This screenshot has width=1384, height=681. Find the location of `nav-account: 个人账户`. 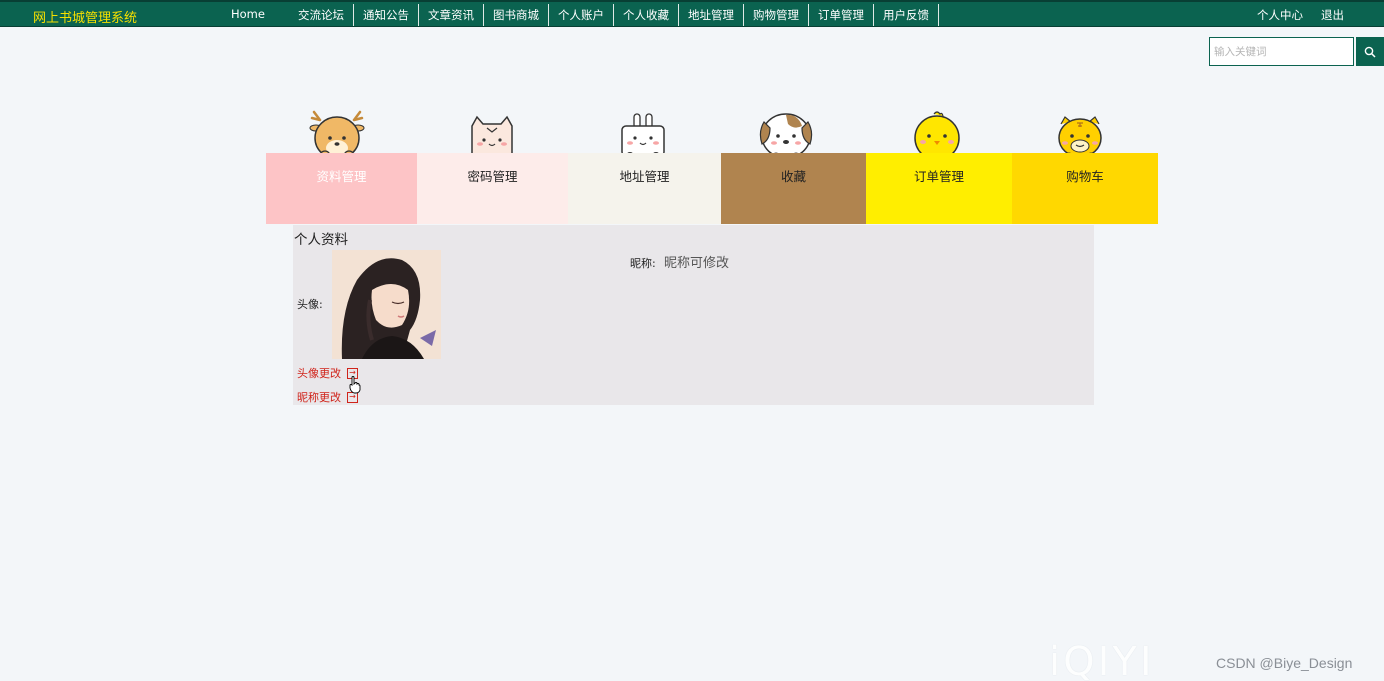

nav-account: 个人账户 is located at coordinates (581, 15).